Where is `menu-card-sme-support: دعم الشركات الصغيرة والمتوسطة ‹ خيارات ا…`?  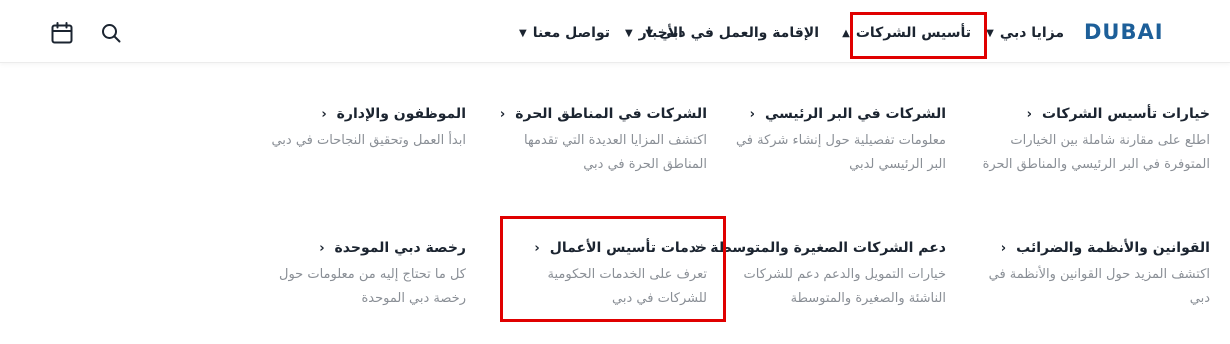 menu-card-sme-support: دعم الشركات الصغيرة والمتوسطة ‹ خيارات ا… is located at coordinates (820, 274).